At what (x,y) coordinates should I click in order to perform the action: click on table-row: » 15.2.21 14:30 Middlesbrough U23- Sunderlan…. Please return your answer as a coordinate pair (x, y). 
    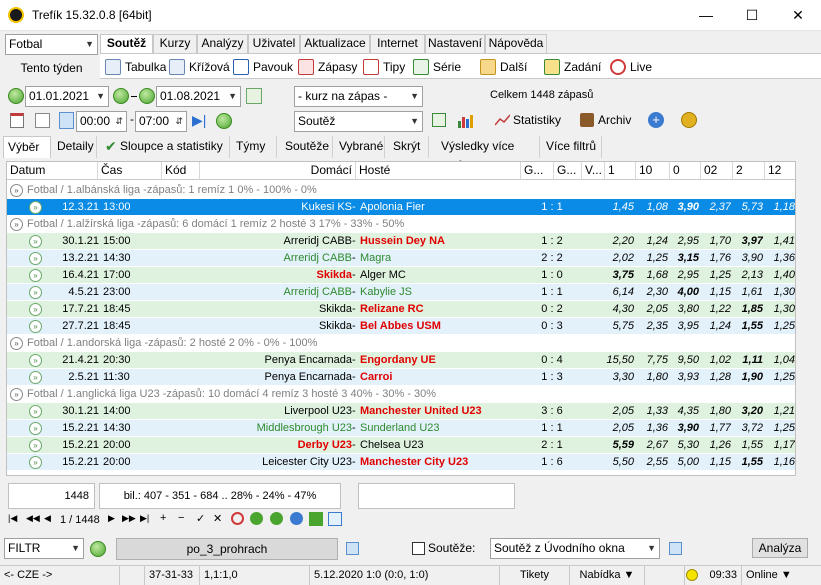
    Looking at the image, I should click on (401, 428).